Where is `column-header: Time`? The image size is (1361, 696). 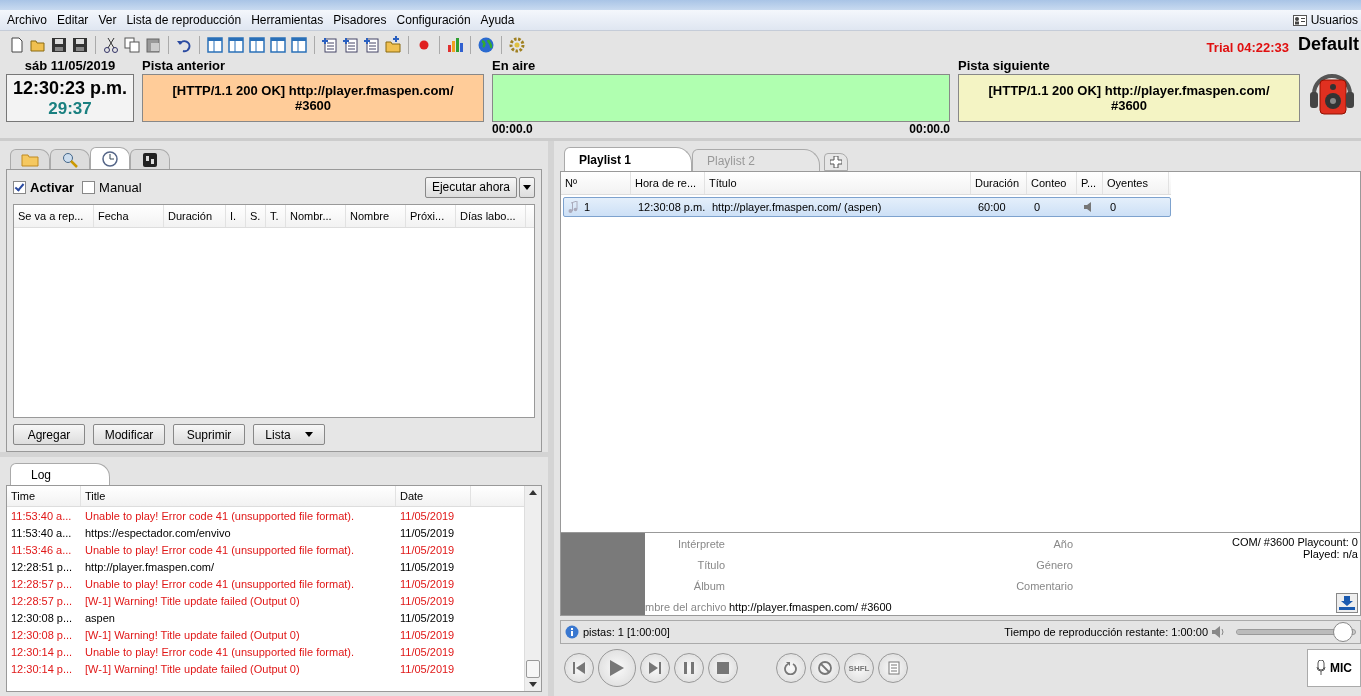 column-header: Time is located at coordinates (44, 496).